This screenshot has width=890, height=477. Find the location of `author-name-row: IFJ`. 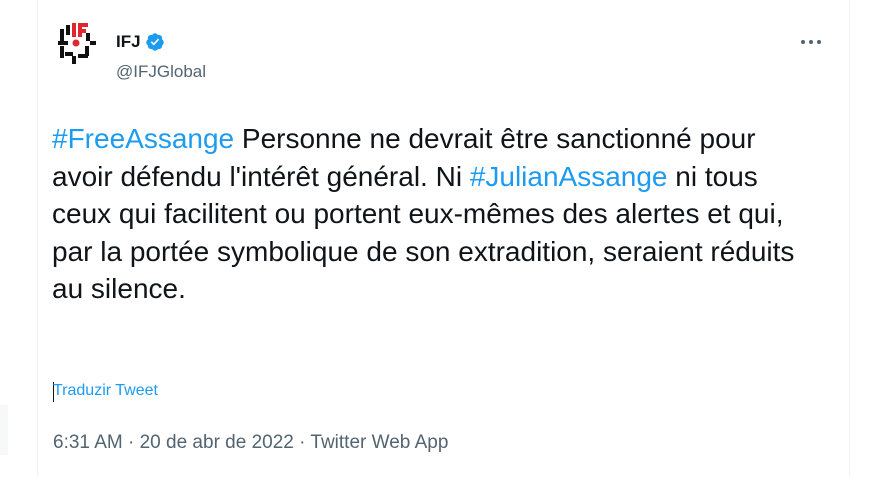

author-name-row: IFJ is located at coordinates (140, 42).